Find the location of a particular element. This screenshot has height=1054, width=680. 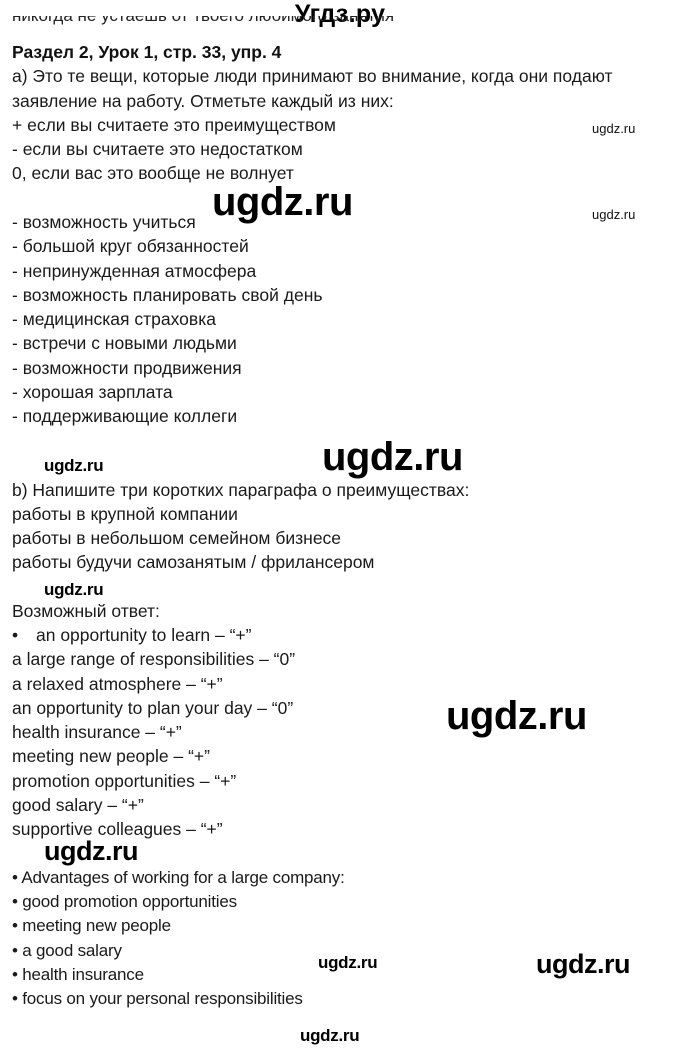

list-item: - непринужденная атмосфера is located at coordinates (134, 271).